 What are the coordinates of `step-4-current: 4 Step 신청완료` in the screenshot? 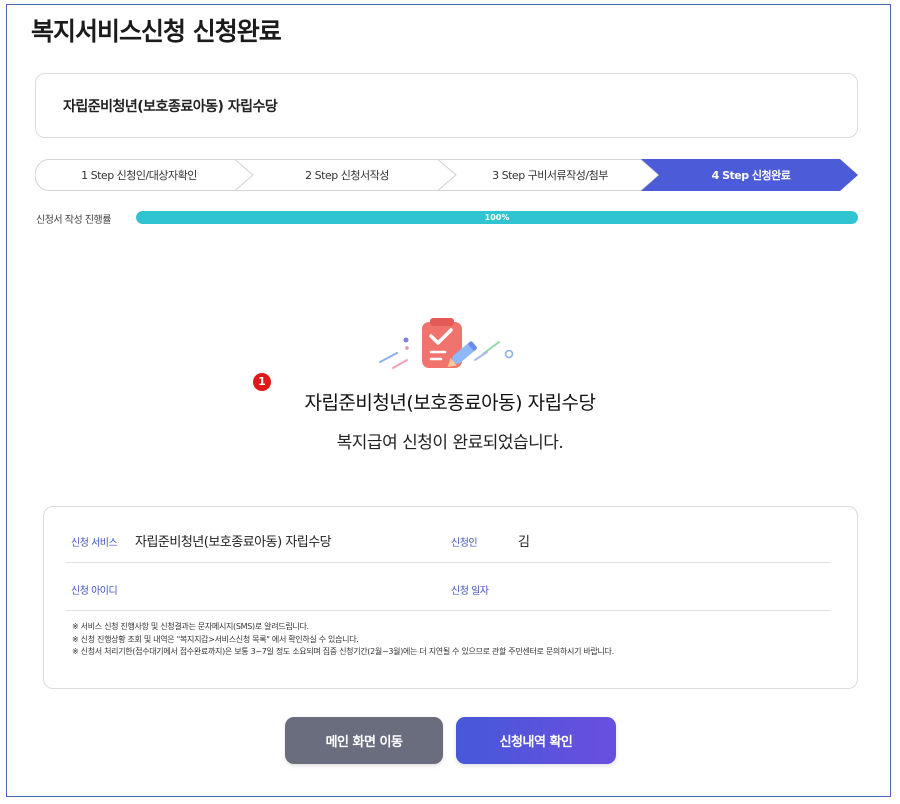 It's located at (751, 175).